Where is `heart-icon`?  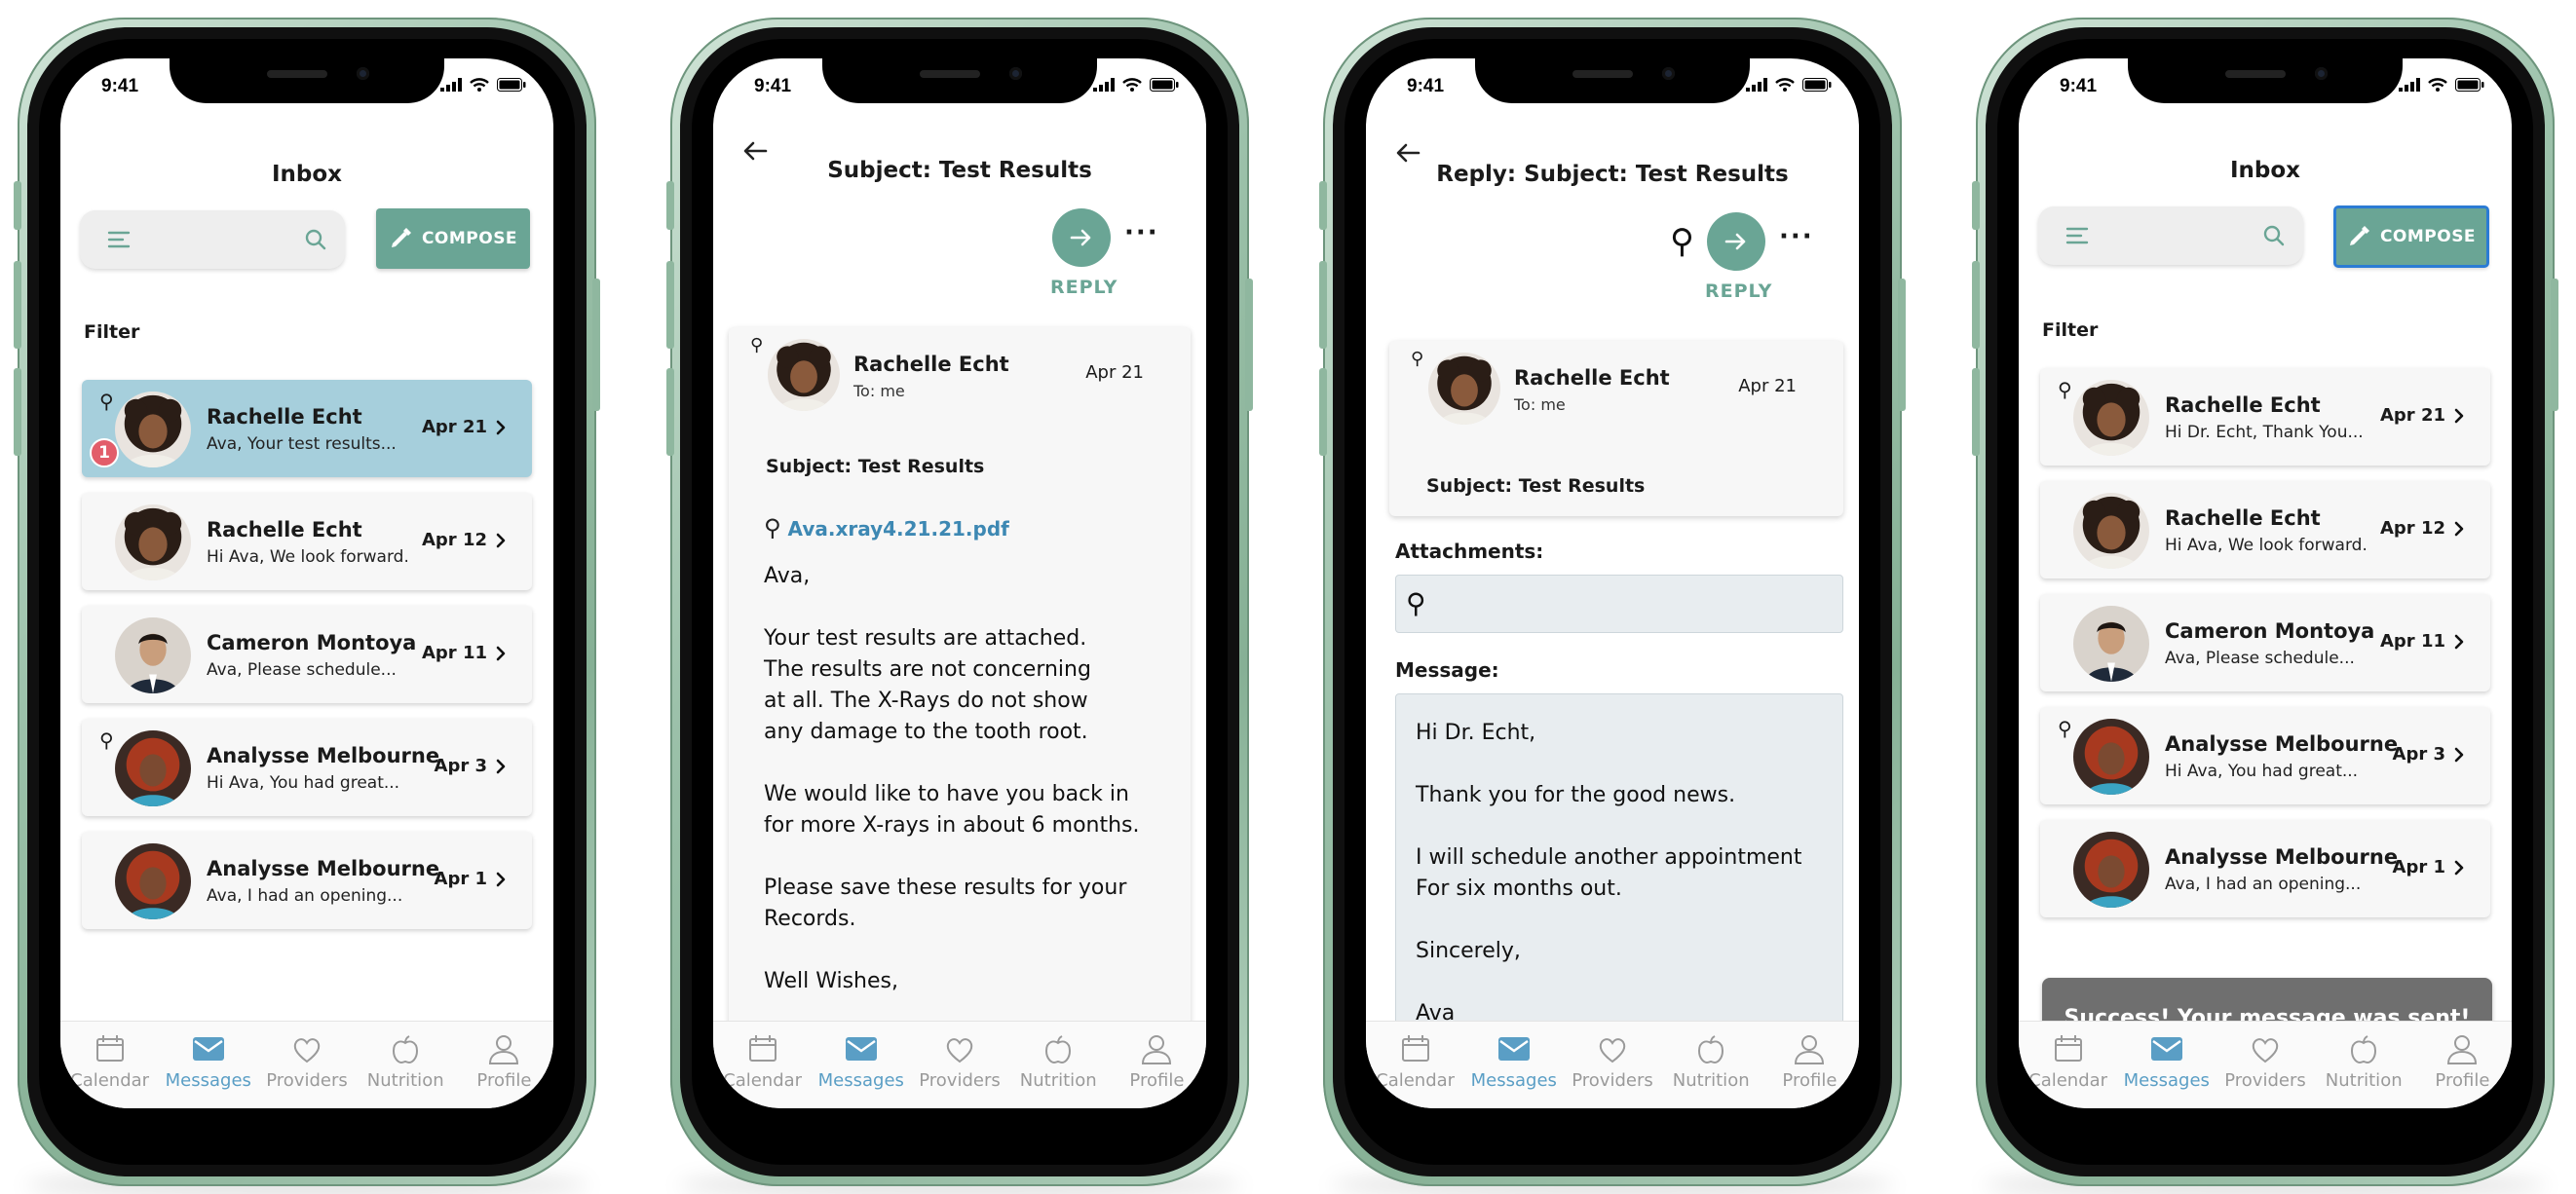
heart-icon is located at coordinates (2265, 1050).